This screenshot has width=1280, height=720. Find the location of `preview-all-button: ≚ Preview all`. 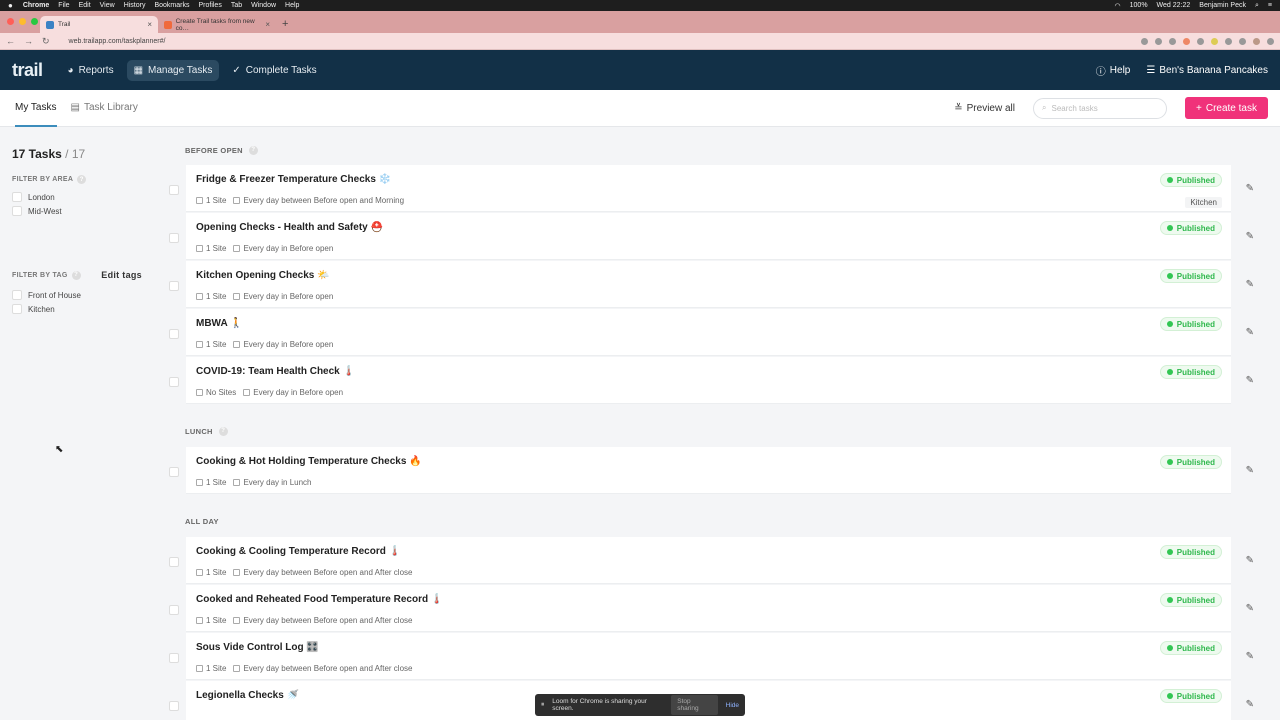

preview-all-button: ≚ Preview all is located at coordinates (984, 108).